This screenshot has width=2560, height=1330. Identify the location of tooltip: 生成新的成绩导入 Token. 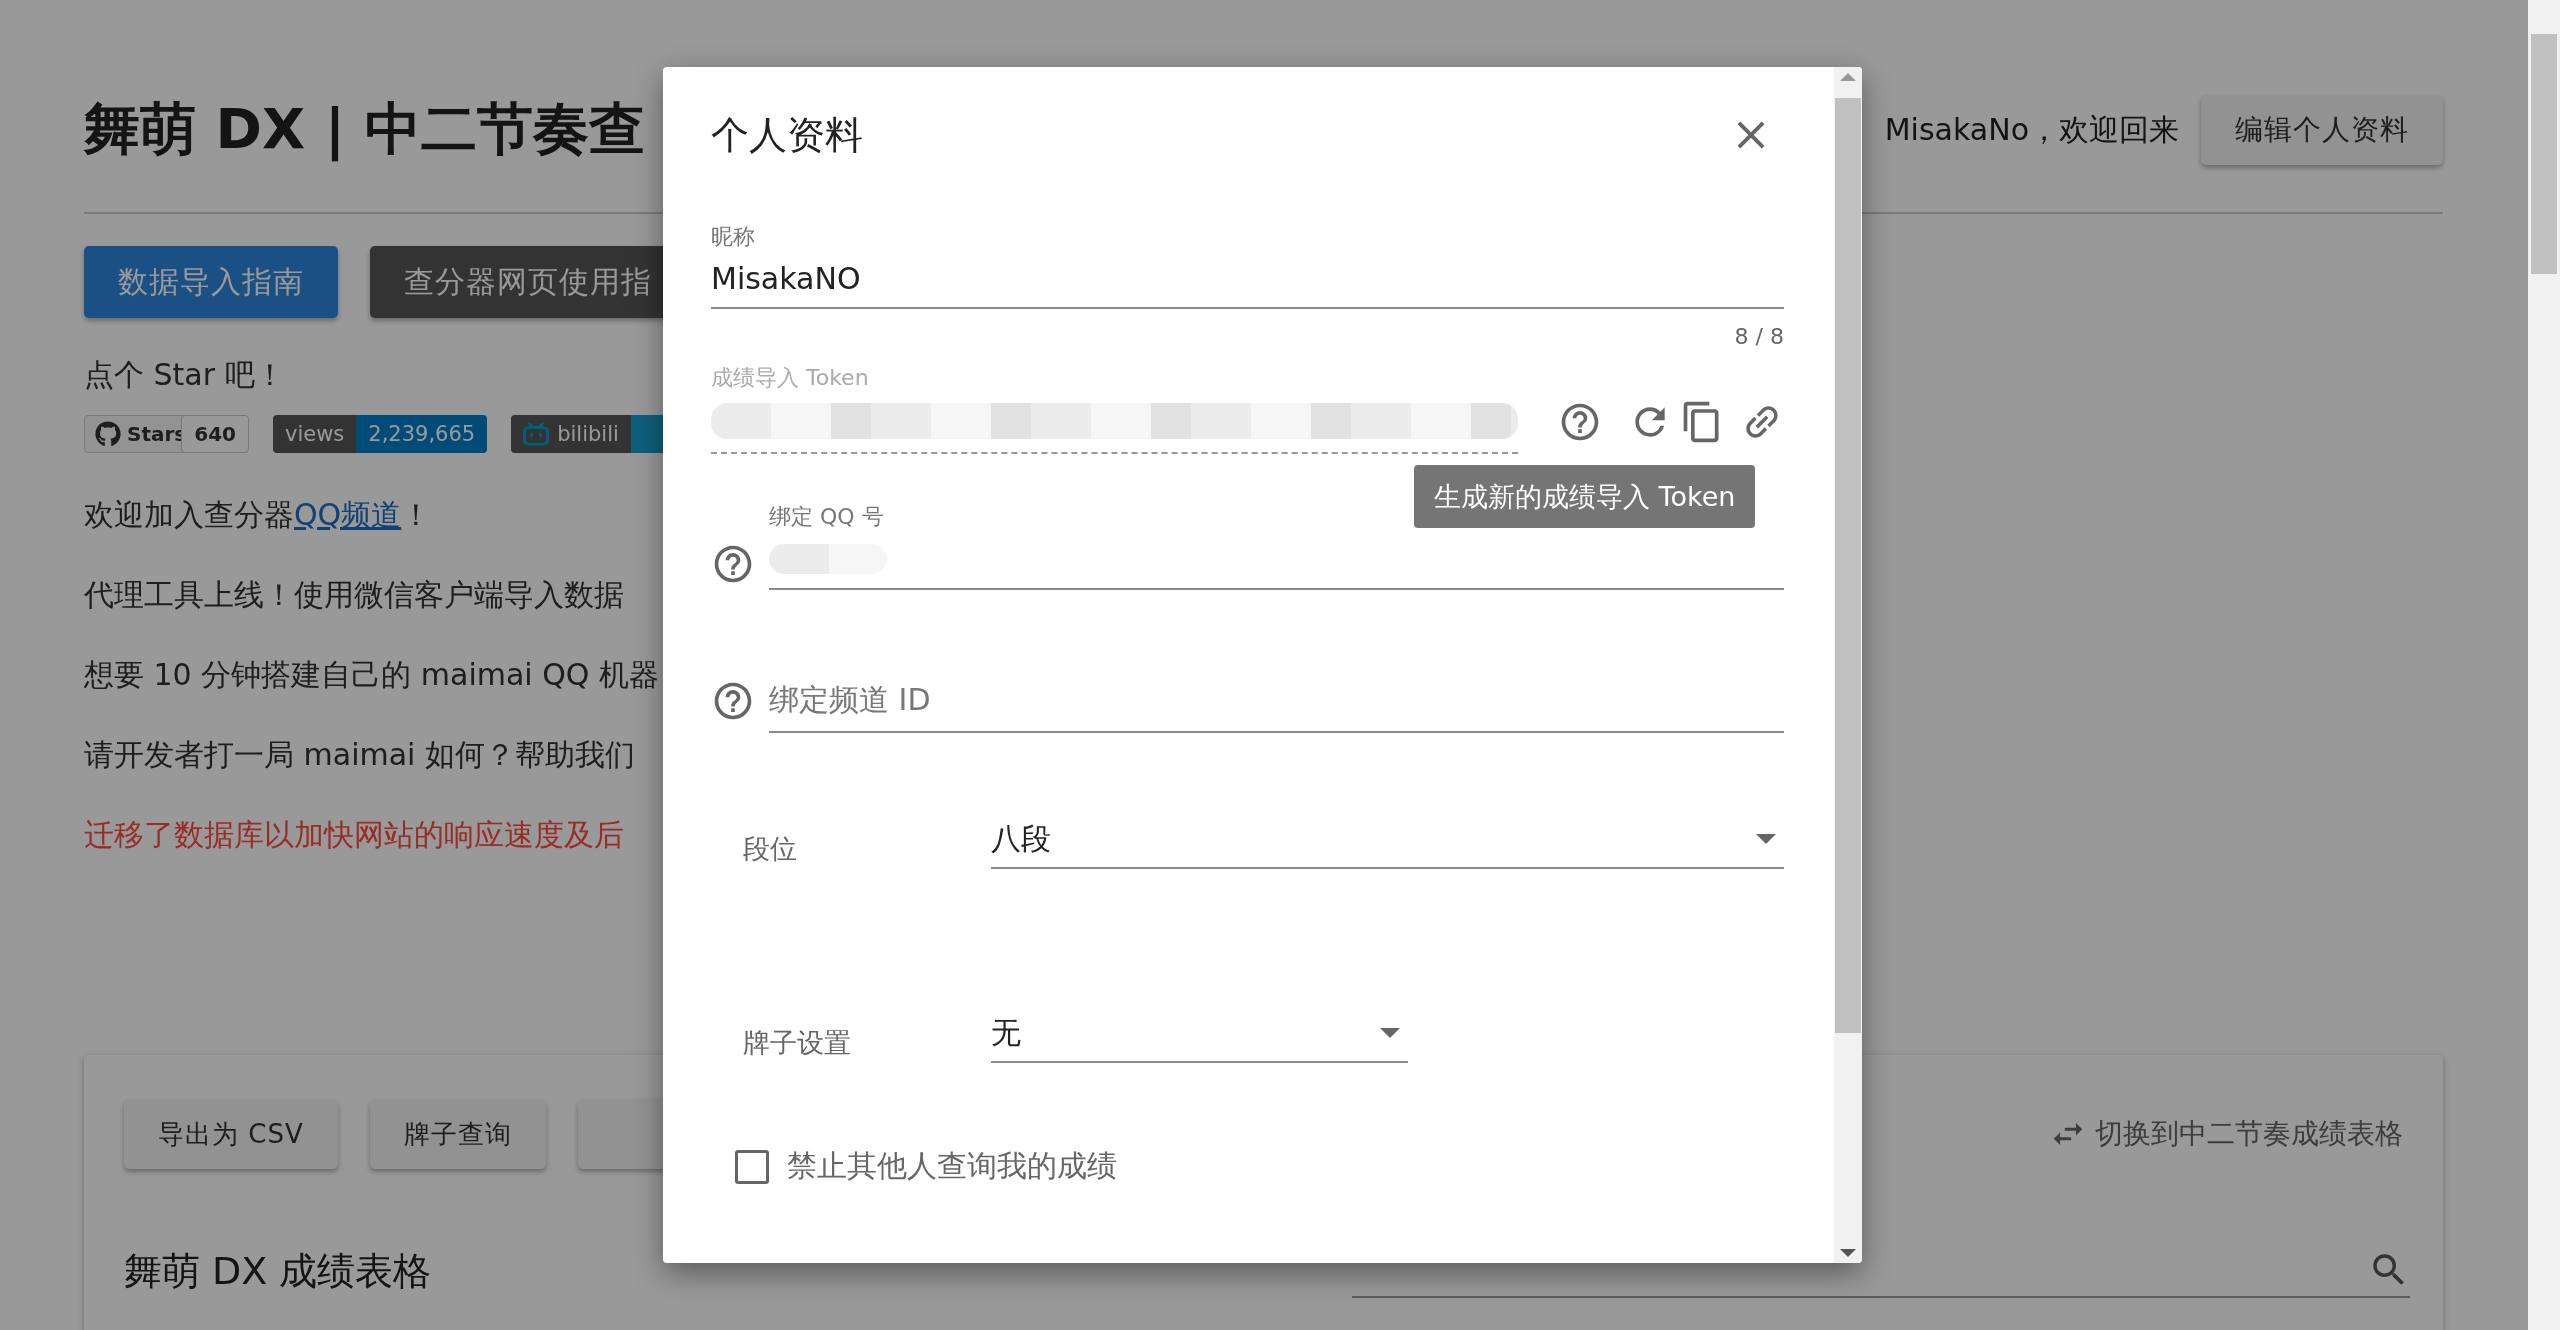
(1585, 496).